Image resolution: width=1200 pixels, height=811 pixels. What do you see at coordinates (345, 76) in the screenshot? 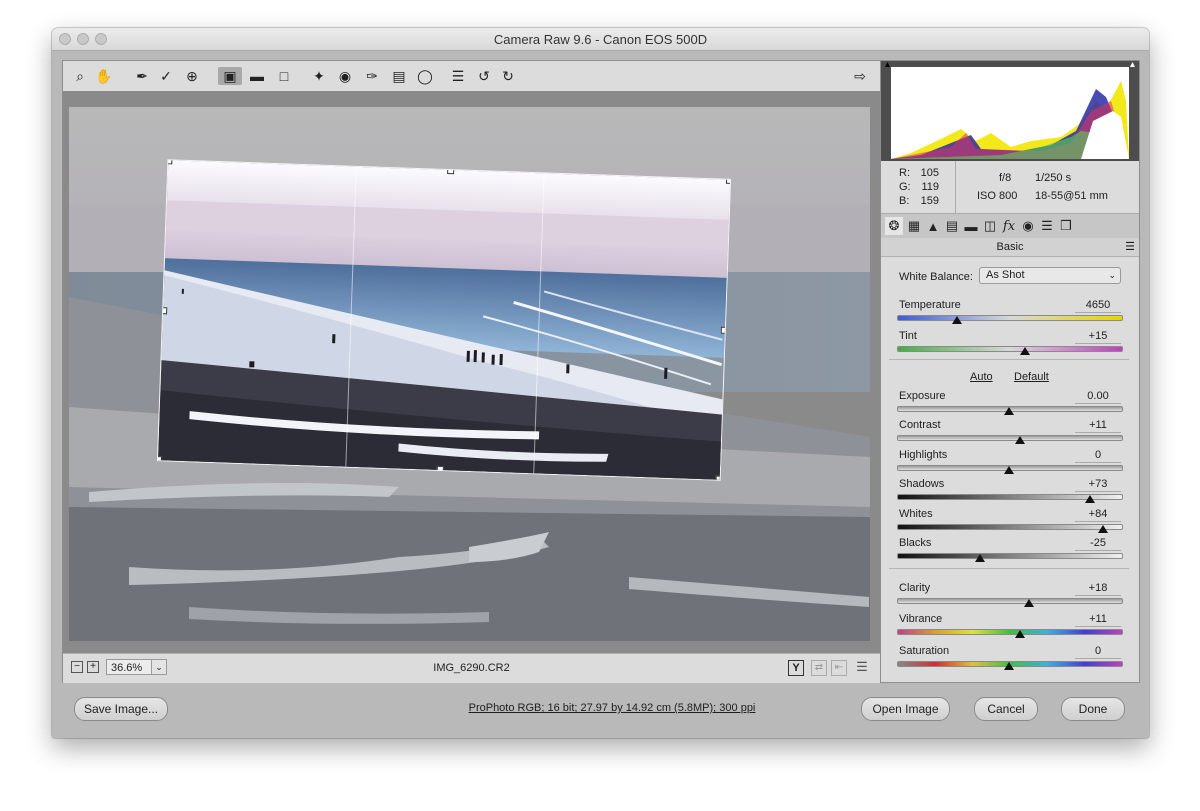
I see `red-eye-icon: ◉` at bounding box center [345, 76].